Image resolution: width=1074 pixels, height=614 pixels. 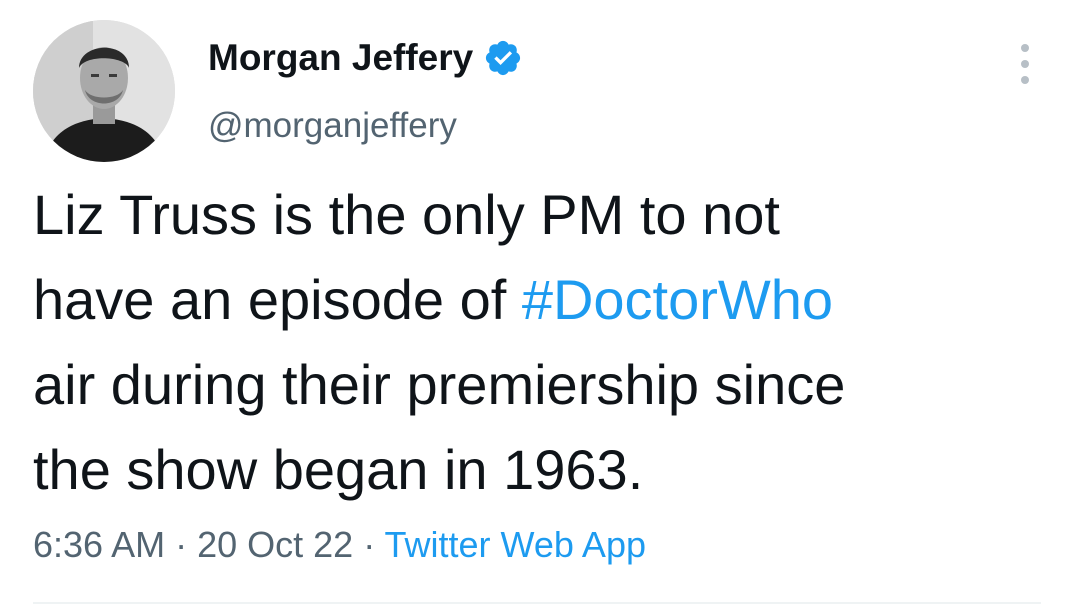 I want to click on tweet-text-line: the show began in 1963., so click(x=338, y=469).